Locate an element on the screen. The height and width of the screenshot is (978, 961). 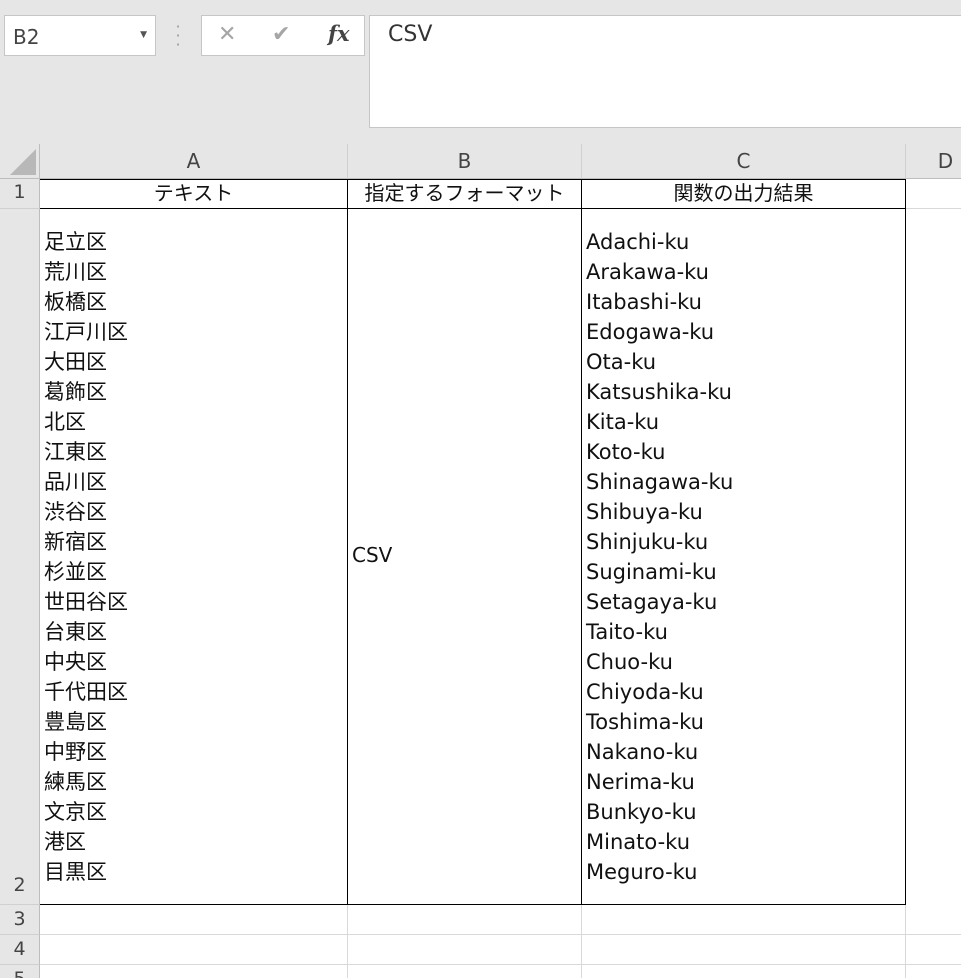
formula-input: CSV is located at coordinates (665, 71).